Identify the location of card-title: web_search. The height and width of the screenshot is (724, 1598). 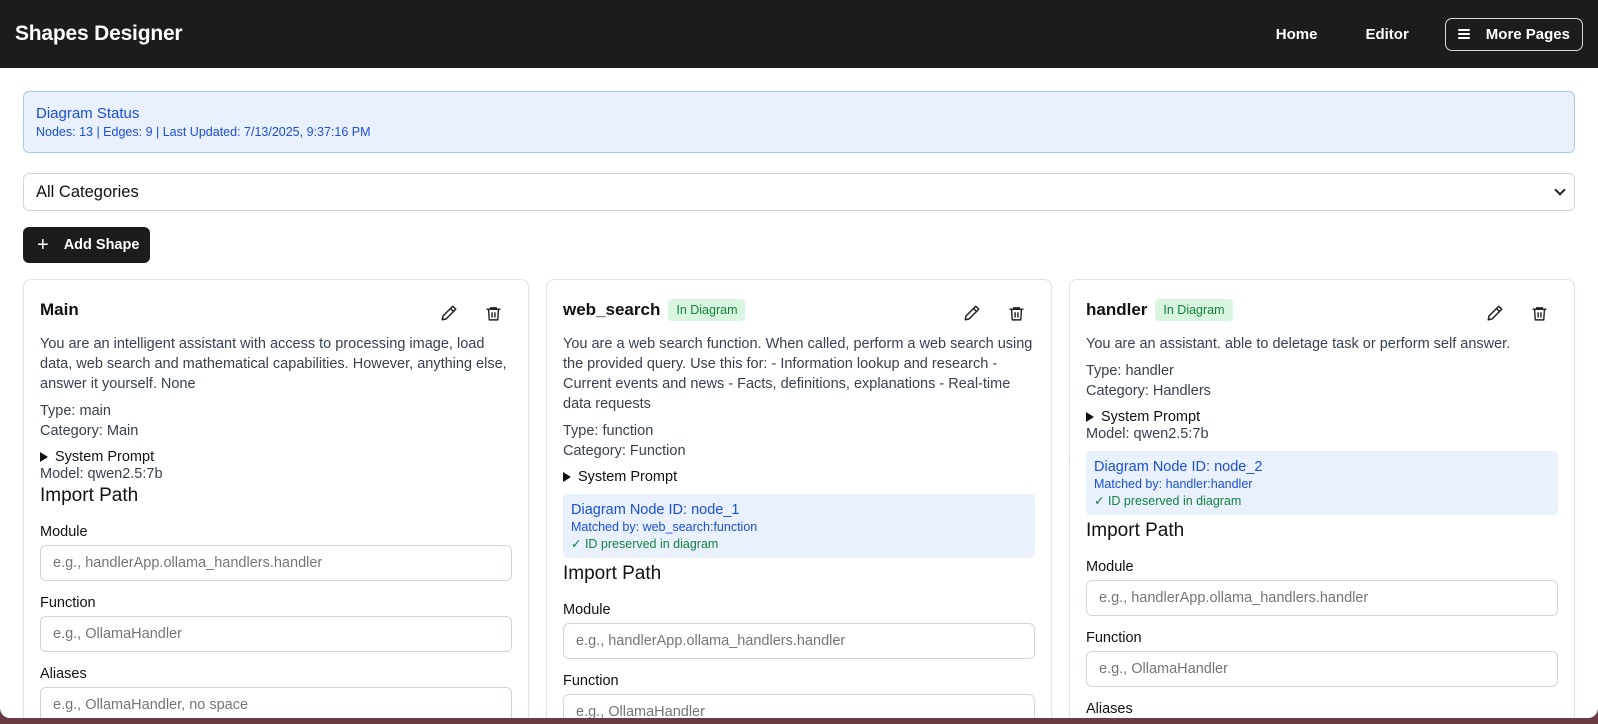
(612, 309).